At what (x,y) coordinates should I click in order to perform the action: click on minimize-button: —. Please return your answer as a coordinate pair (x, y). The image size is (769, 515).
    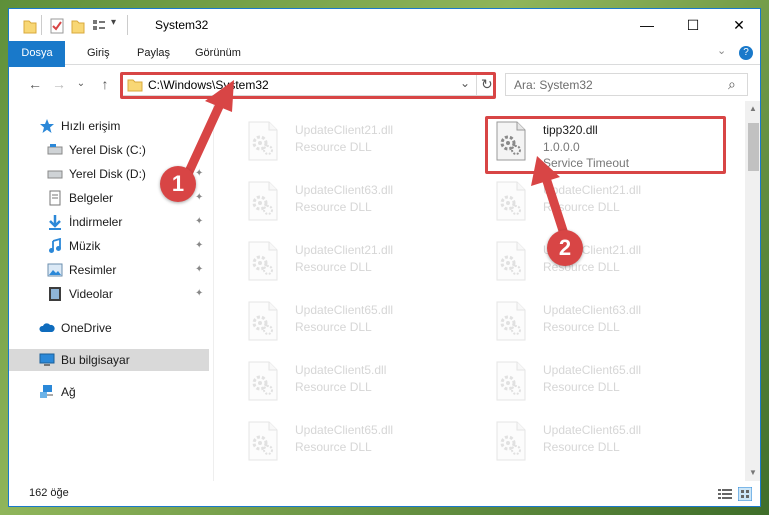
    Looking at the image, I should click on (647, 25).